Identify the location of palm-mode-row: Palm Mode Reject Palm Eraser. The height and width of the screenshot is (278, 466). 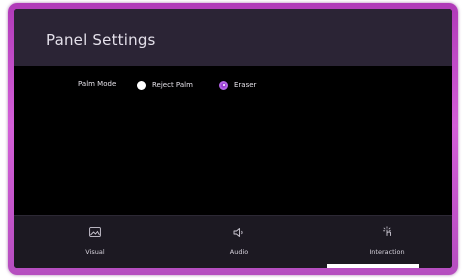
(233, 85).